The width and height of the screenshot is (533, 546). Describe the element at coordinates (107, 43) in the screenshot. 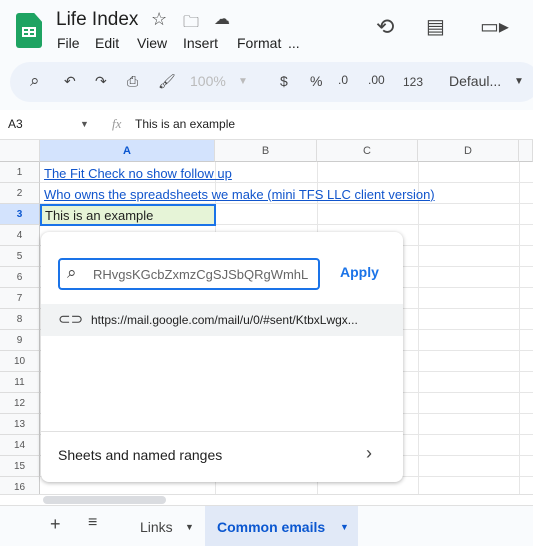

I see `menu-edit: Edit` at that location.